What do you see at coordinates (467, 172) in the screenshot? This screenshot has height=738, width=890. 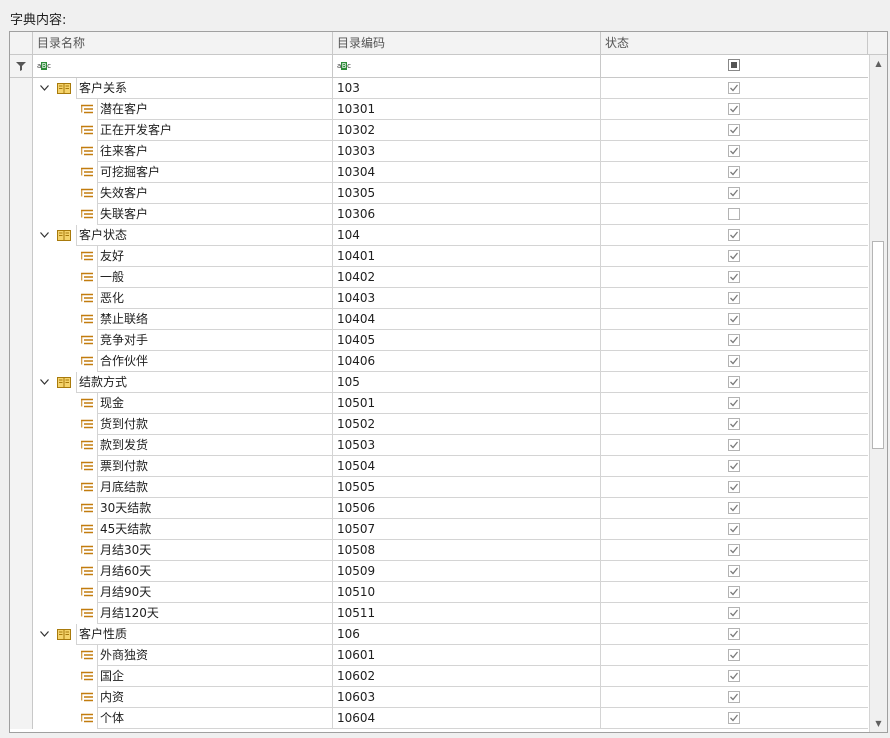 I see `code-cell: 10304` at bounding box center [467, 172].